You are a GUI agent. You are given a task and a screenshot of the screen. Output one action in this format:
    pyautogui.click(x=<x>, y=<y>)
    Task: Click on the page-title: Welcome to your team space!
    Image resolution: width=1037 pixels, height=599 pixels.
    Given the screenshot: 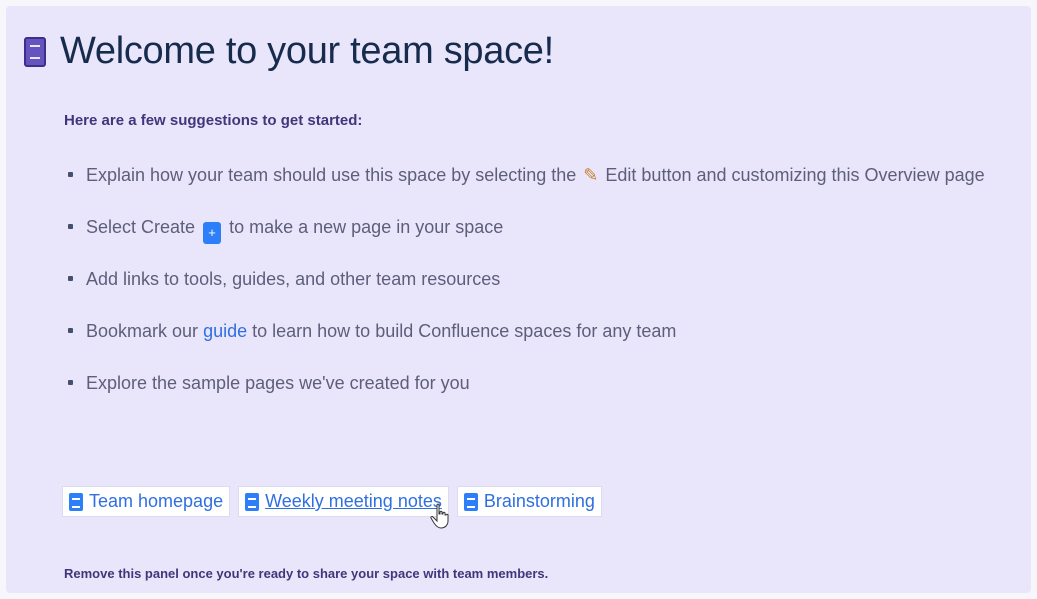 What is the action you would take?
    pyautogui.click(x=307, y=51)
    